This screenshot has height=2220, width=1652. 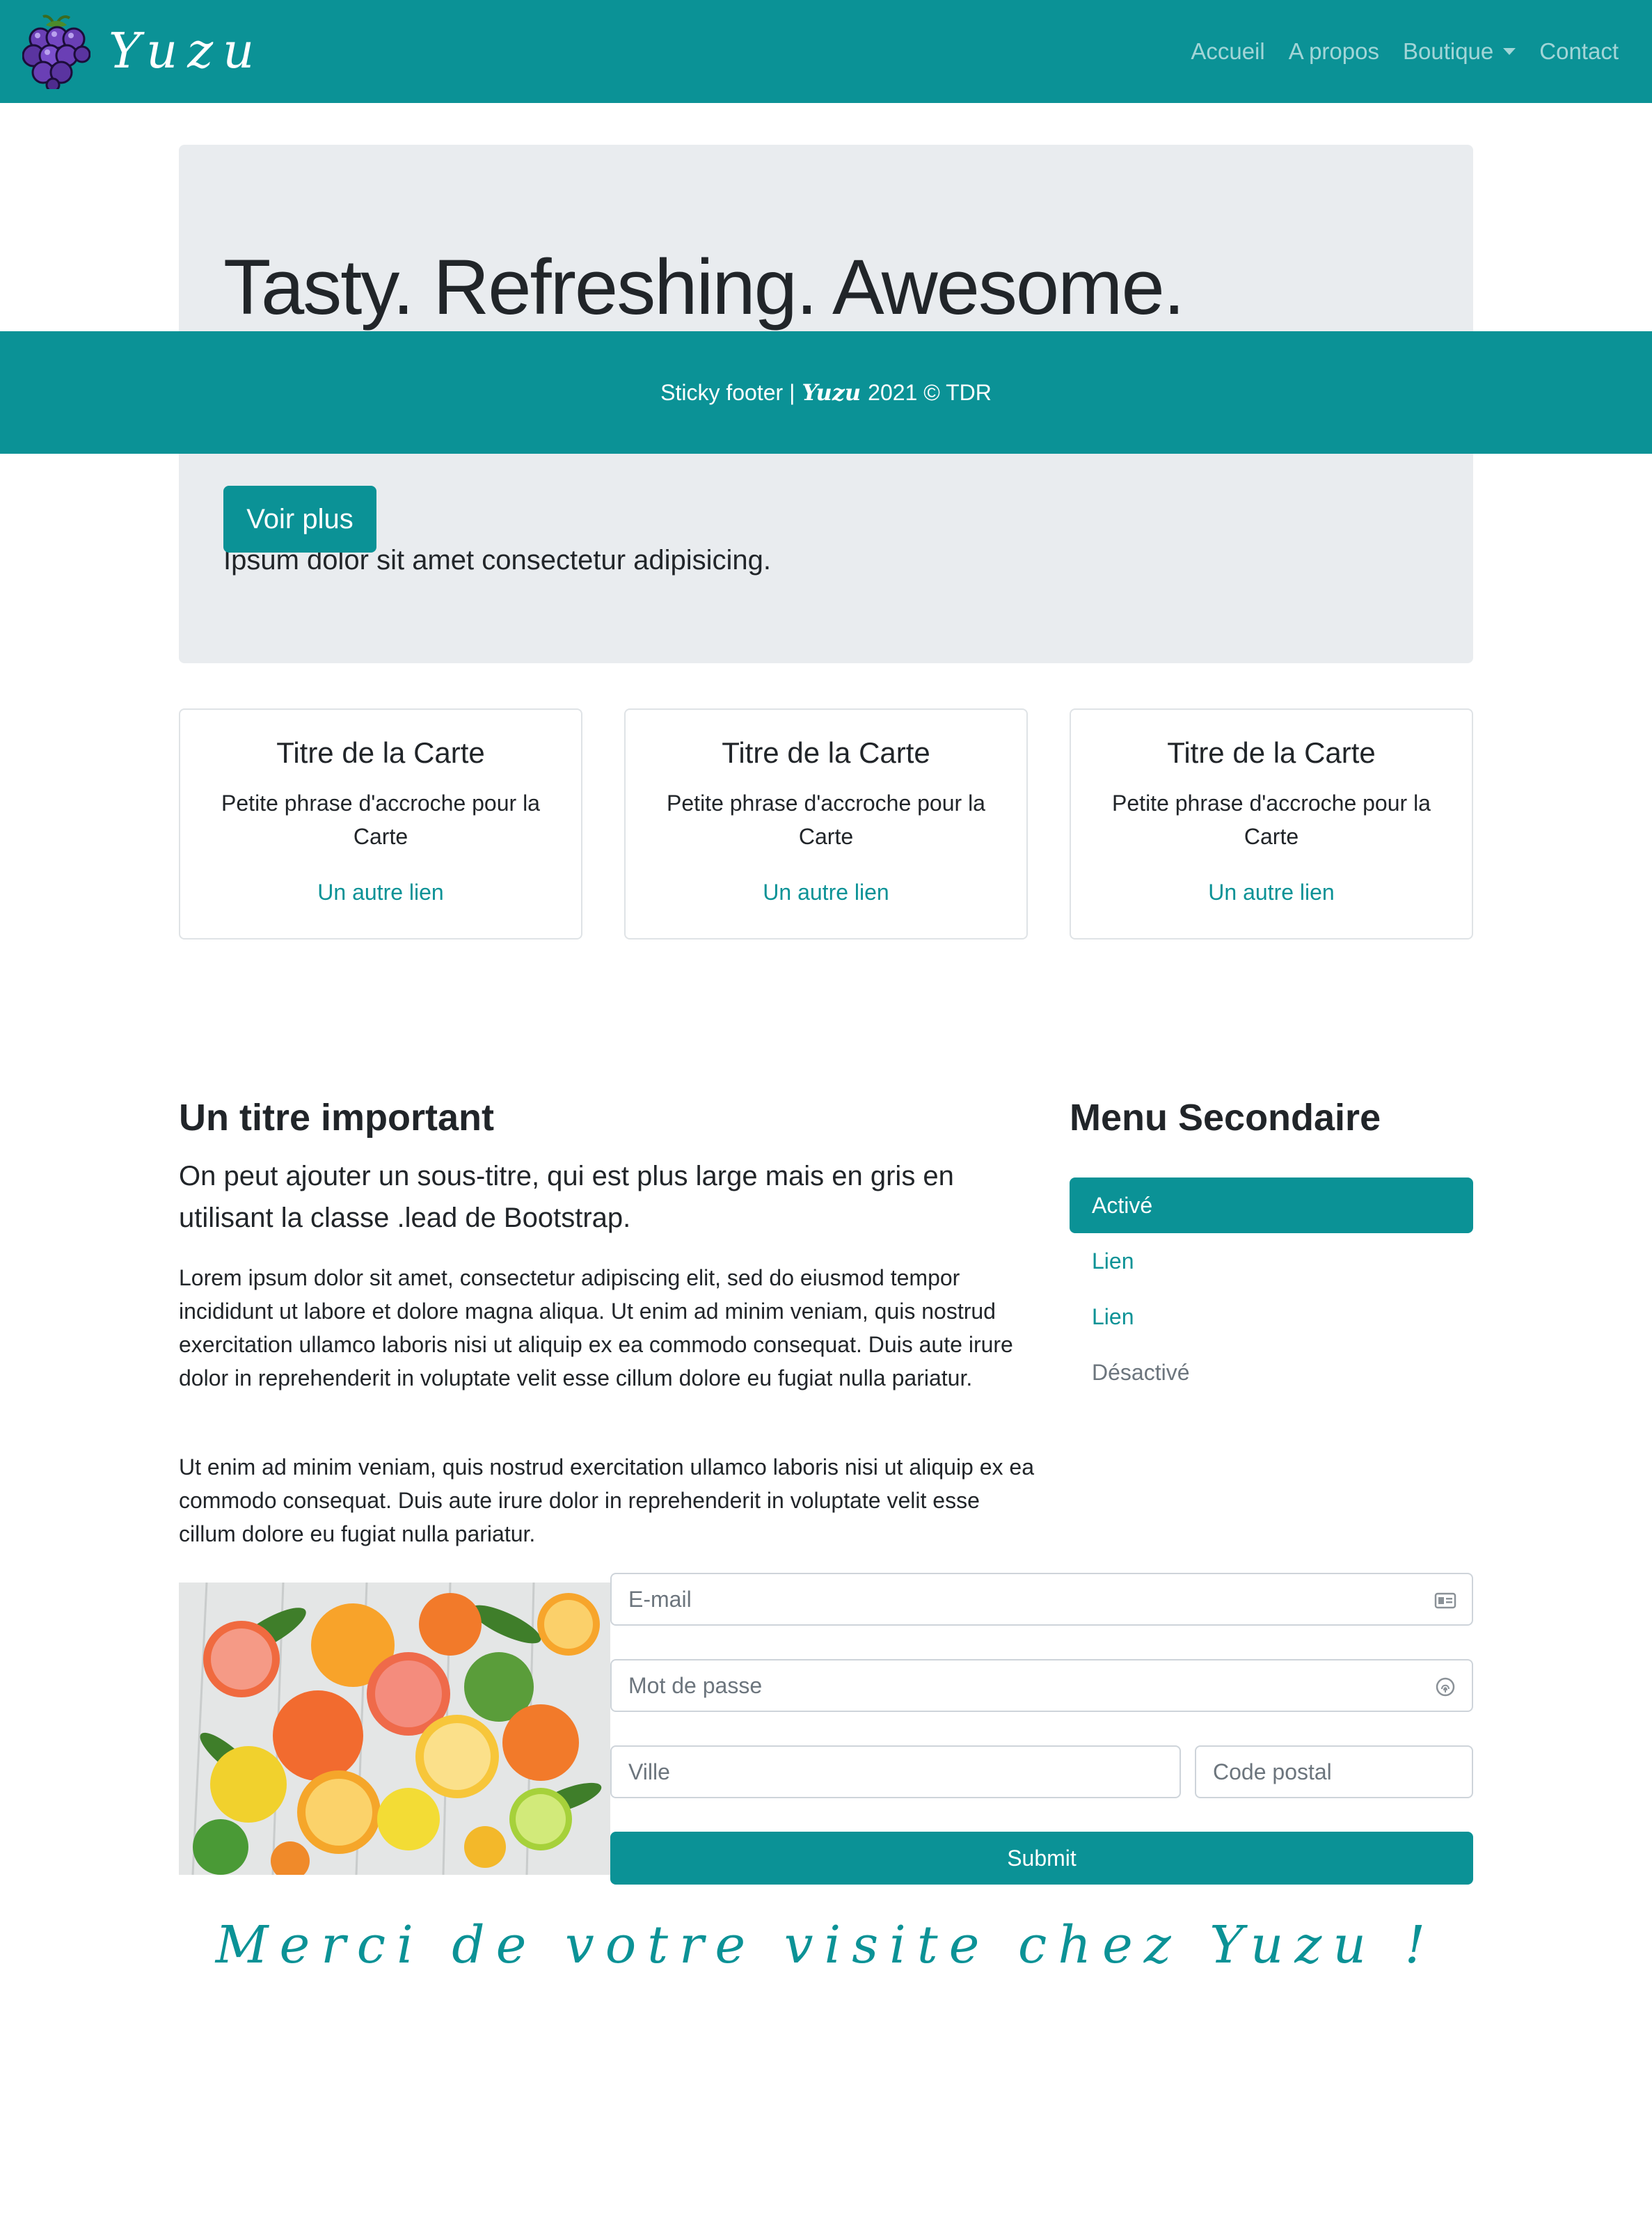 What do you see at coordinates (1509, 51) in the screenshot?
I see `caret-down-icon` at bounding box center [1509, 51].